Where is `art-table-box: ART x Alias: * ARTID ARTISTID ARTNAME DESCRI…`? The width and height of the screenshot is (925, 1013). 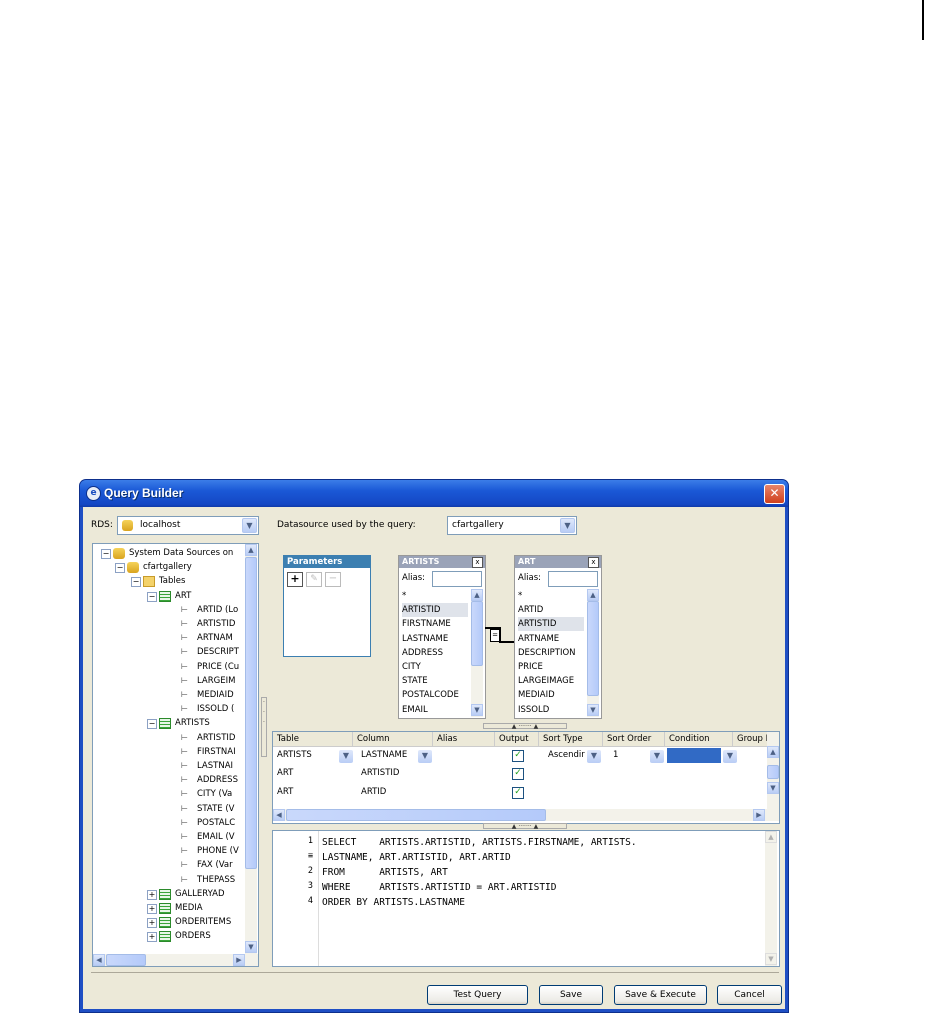
art-table-box: ART x Alias: * ARTID ARTISTID ARTNAME DESCRI… is located at coordinates (558, 637).